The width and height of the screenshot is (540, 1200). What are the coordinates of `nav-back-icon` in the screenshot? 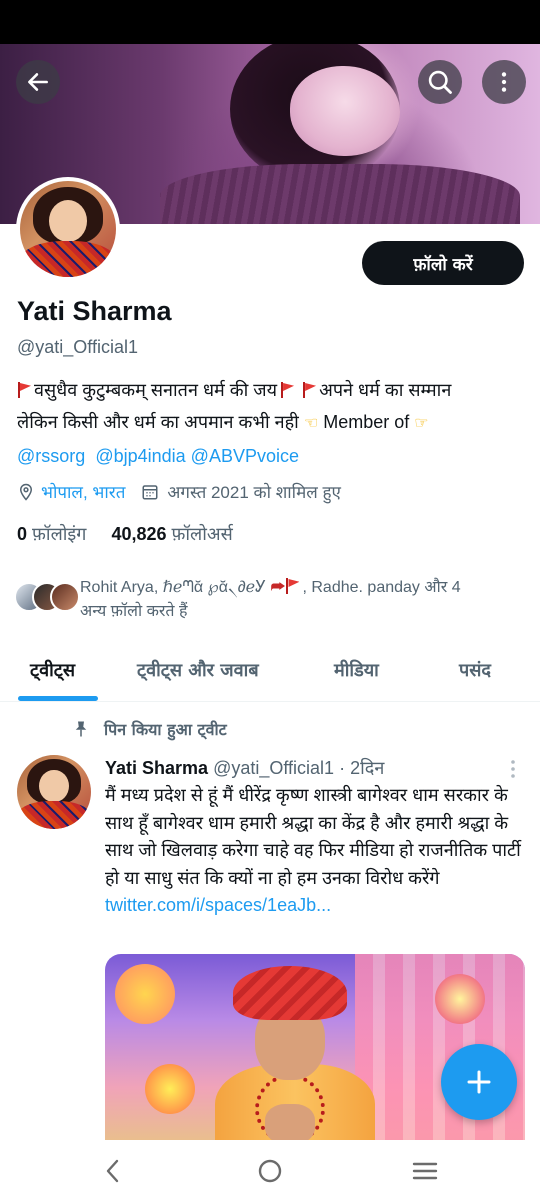 It's located at (112, 1171).